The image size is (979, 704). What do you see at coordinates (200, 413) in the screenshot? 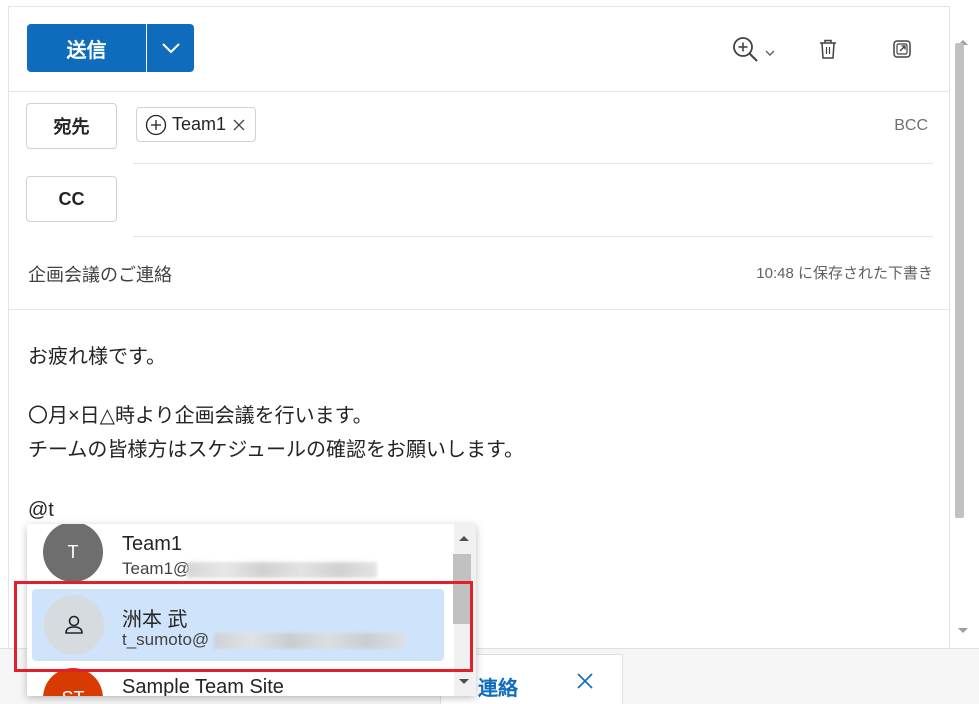
I see `body-text-line: 〇月×日△時より企画会議を行います。` at bounding box center [200, 413].